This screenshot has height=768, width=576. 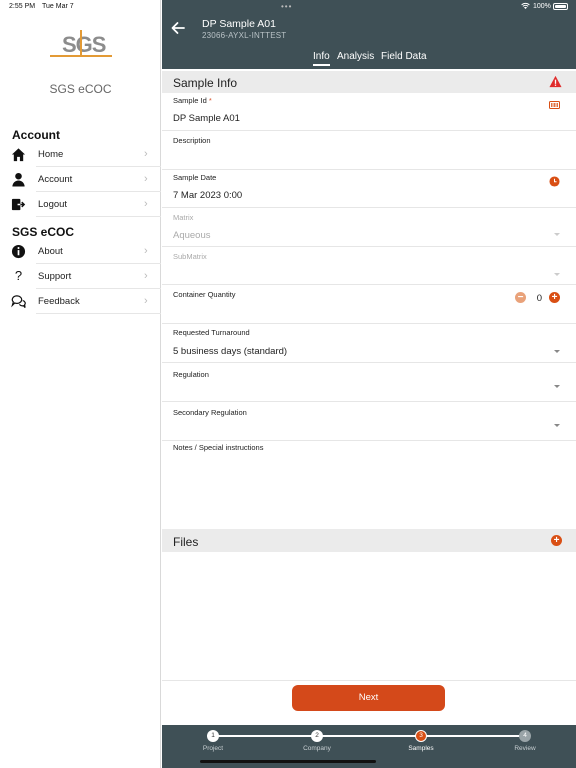 I want to click on next-button: Next, so click(x=368, y=698).